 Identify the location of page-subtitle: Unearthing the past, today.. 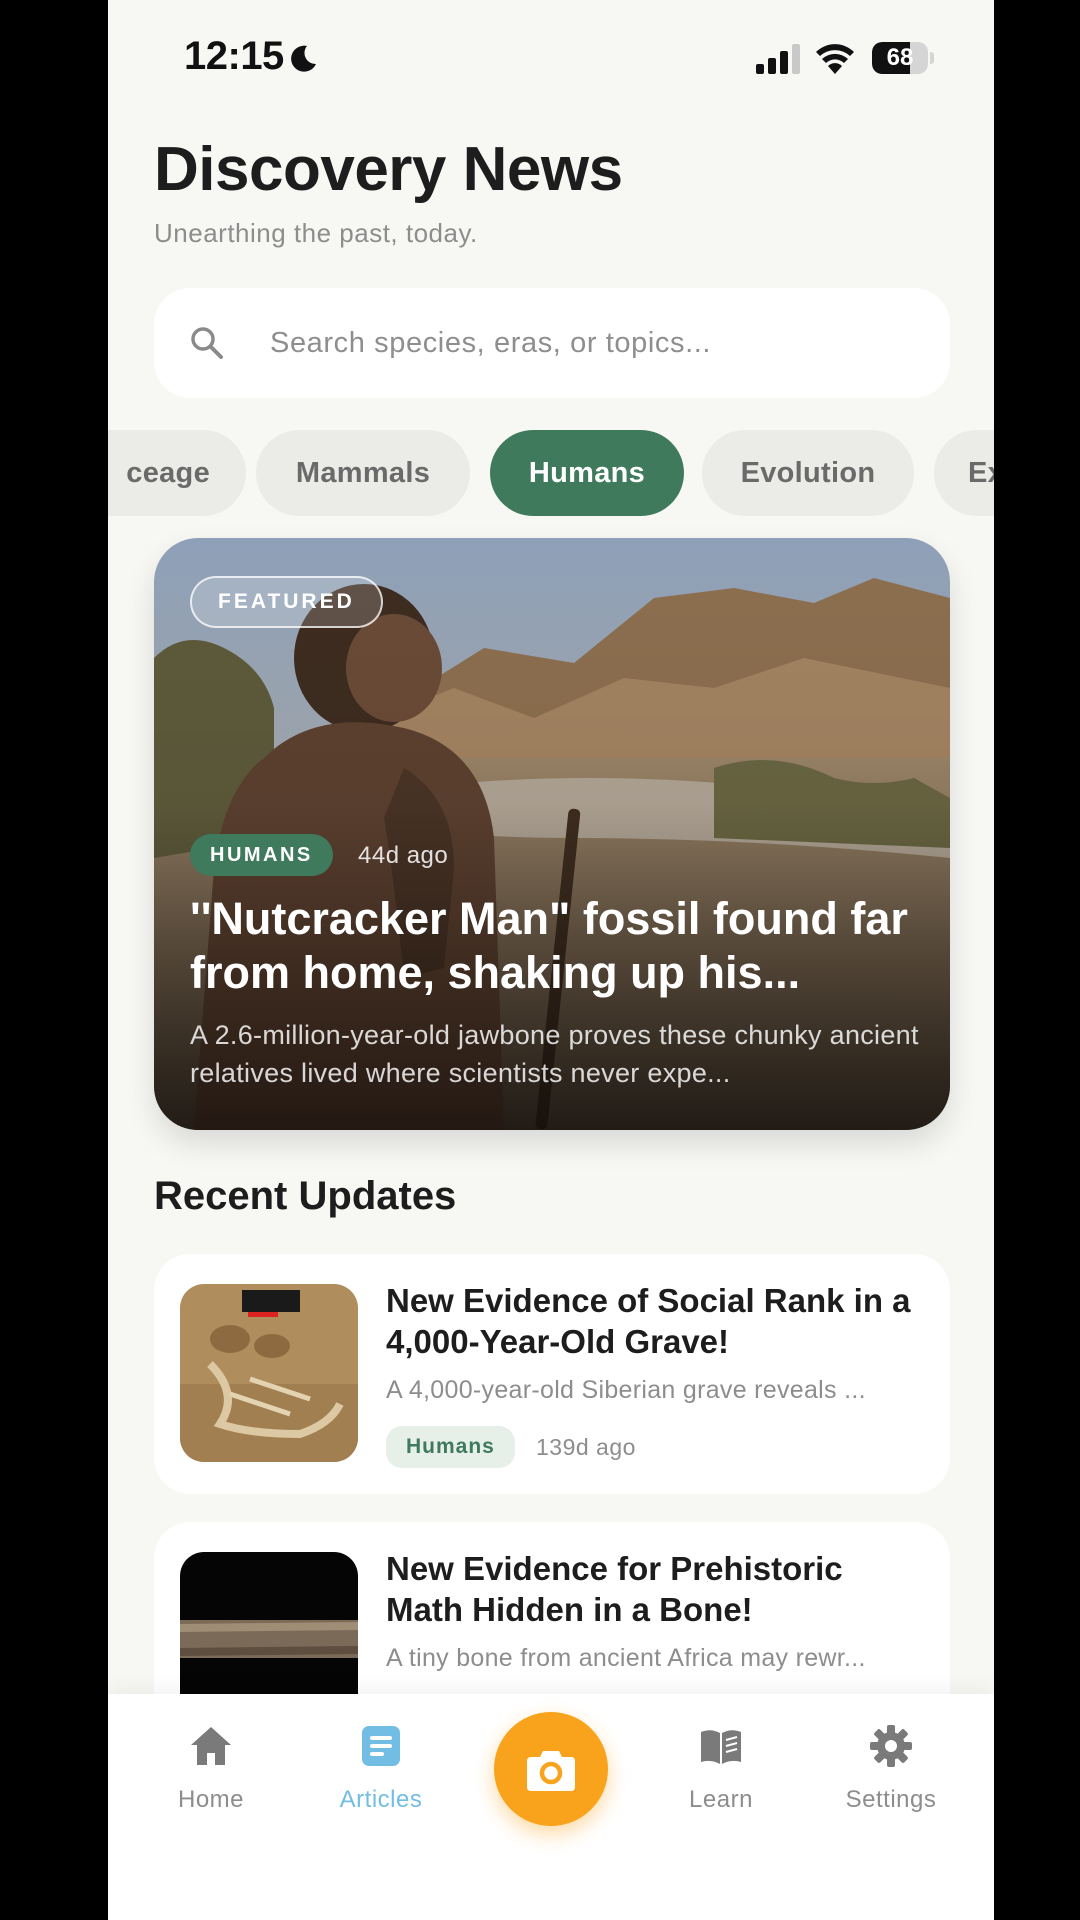
(316, 233).